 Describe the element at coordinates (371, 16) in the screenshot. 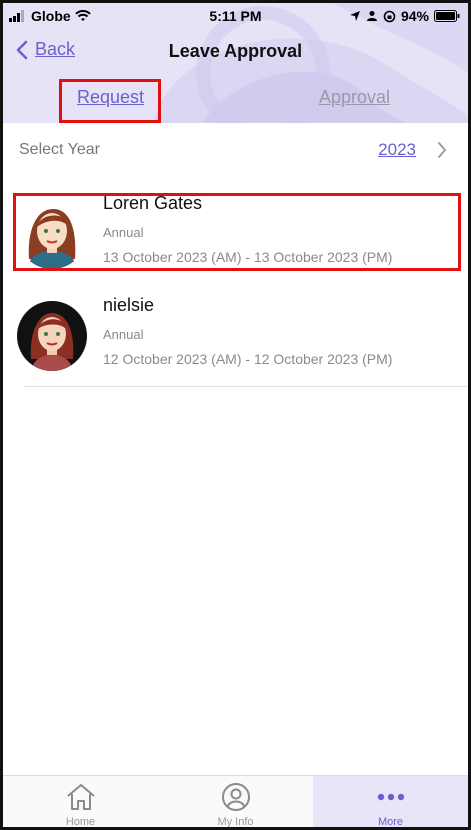

I see `person-icon` at that location.